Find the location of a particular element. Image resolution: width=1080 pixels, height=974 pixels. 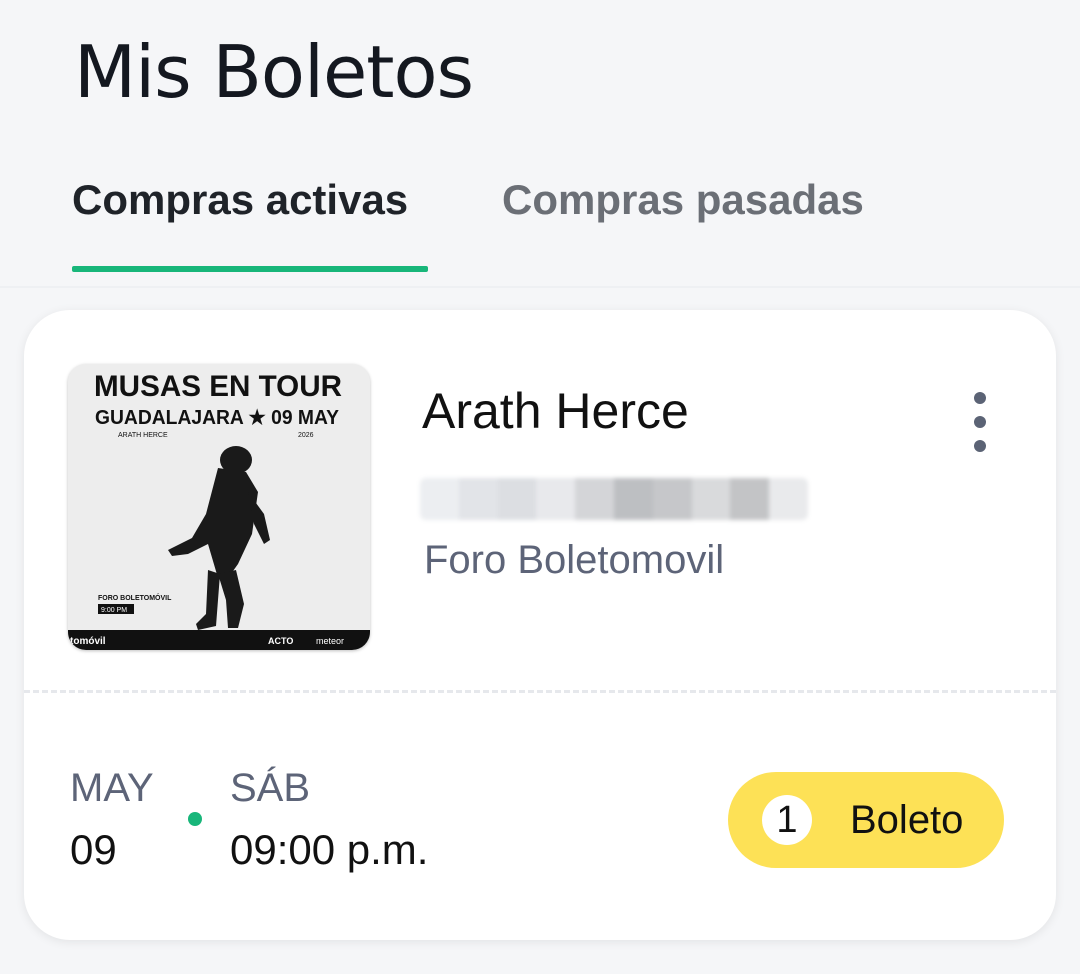

poster-brand-meteor: meteor is located at coordinates (330, 641).